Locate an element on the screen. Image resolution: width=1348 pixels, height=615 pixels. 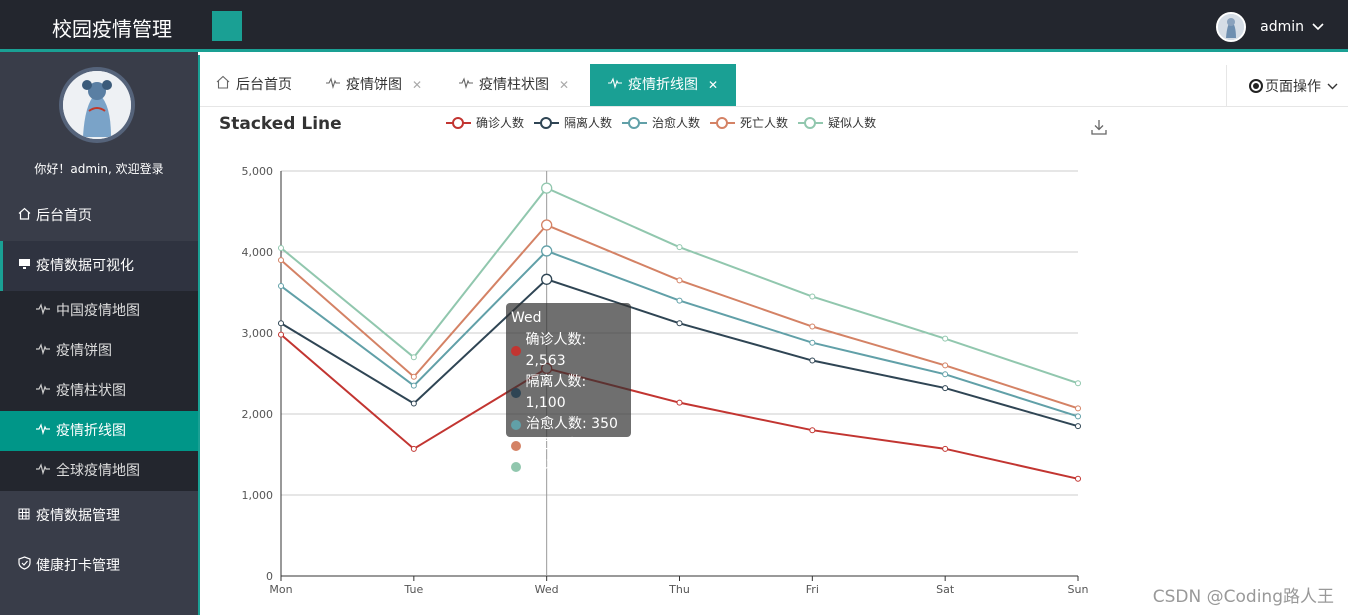
sidebar-item-label: 后台首页 is located at coordinates (64, 216).